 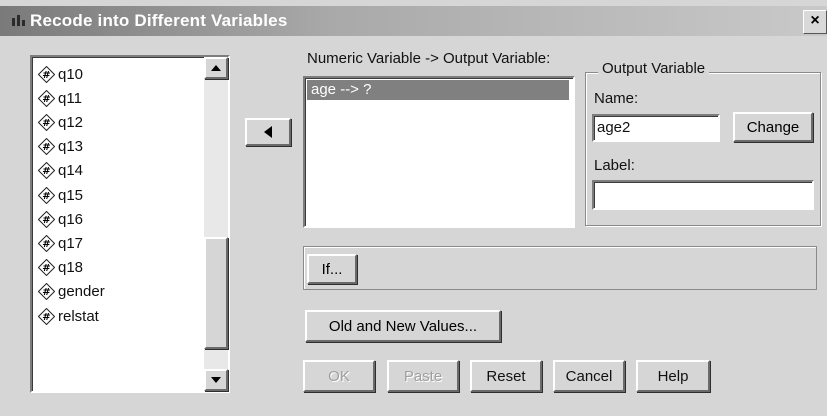 I want to click on variable-item-q14: # q14, so click(x=60, y=171).